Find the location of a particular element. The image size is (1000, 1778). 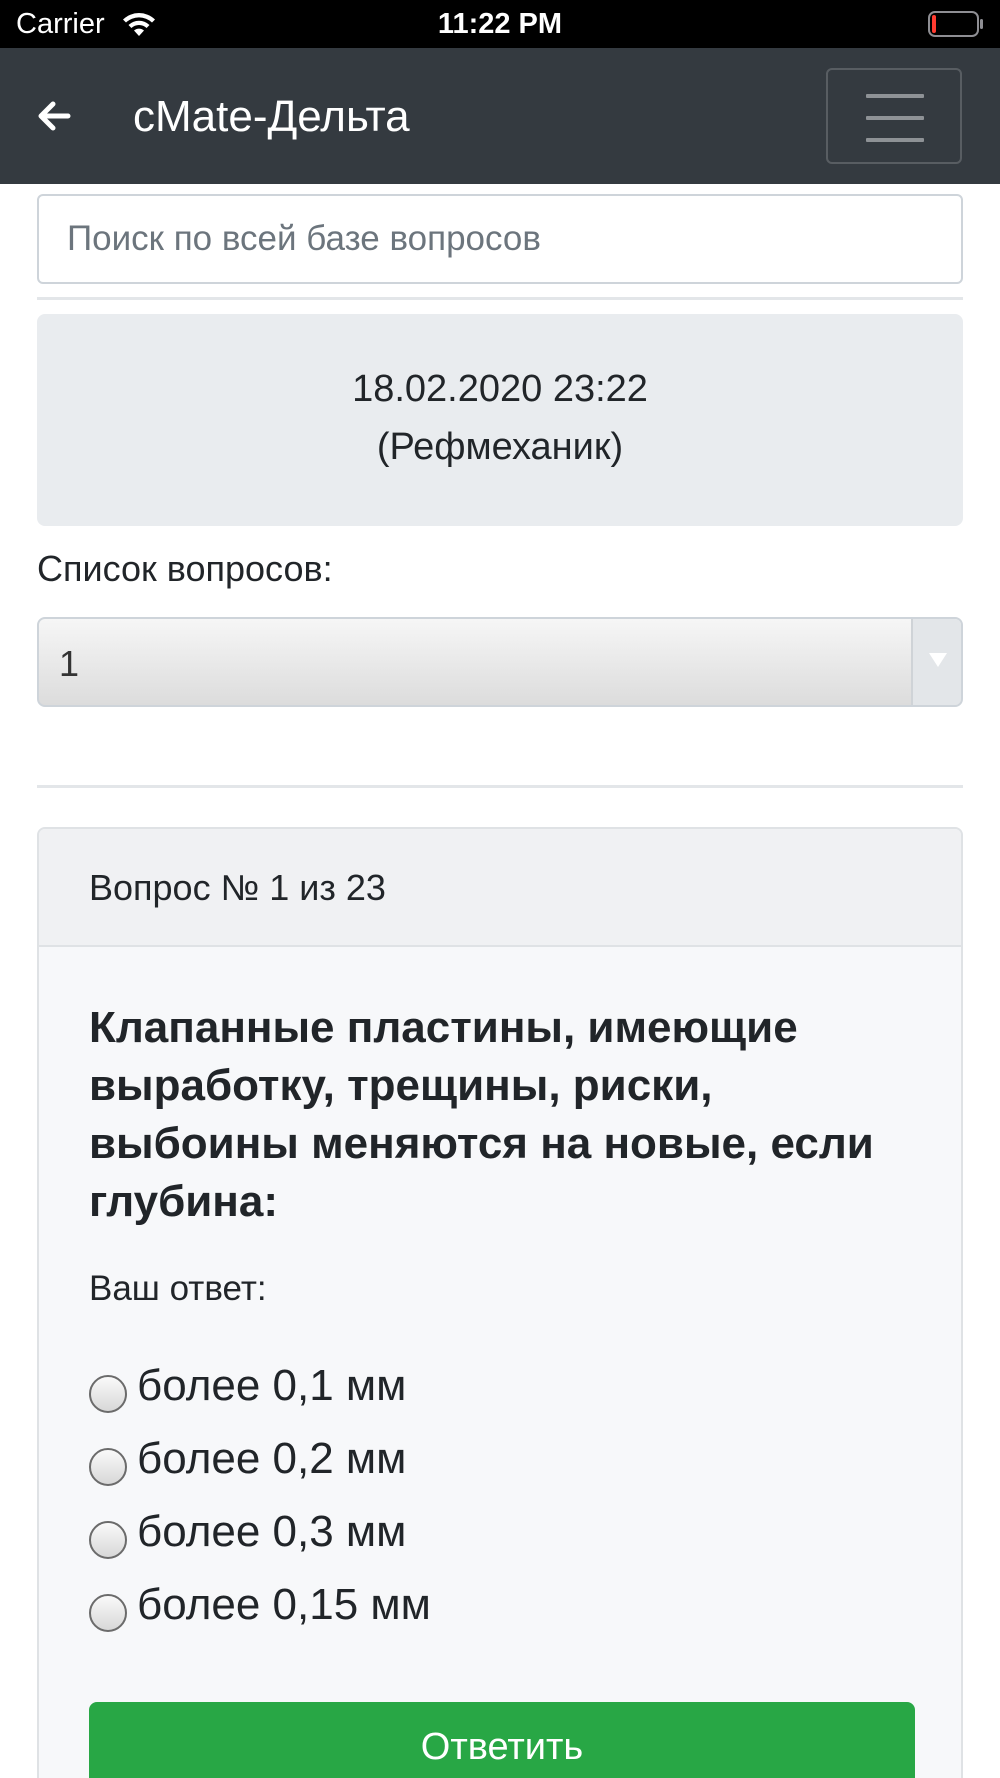

status-time: 11:22 PM is located at coordinates (500, 24).